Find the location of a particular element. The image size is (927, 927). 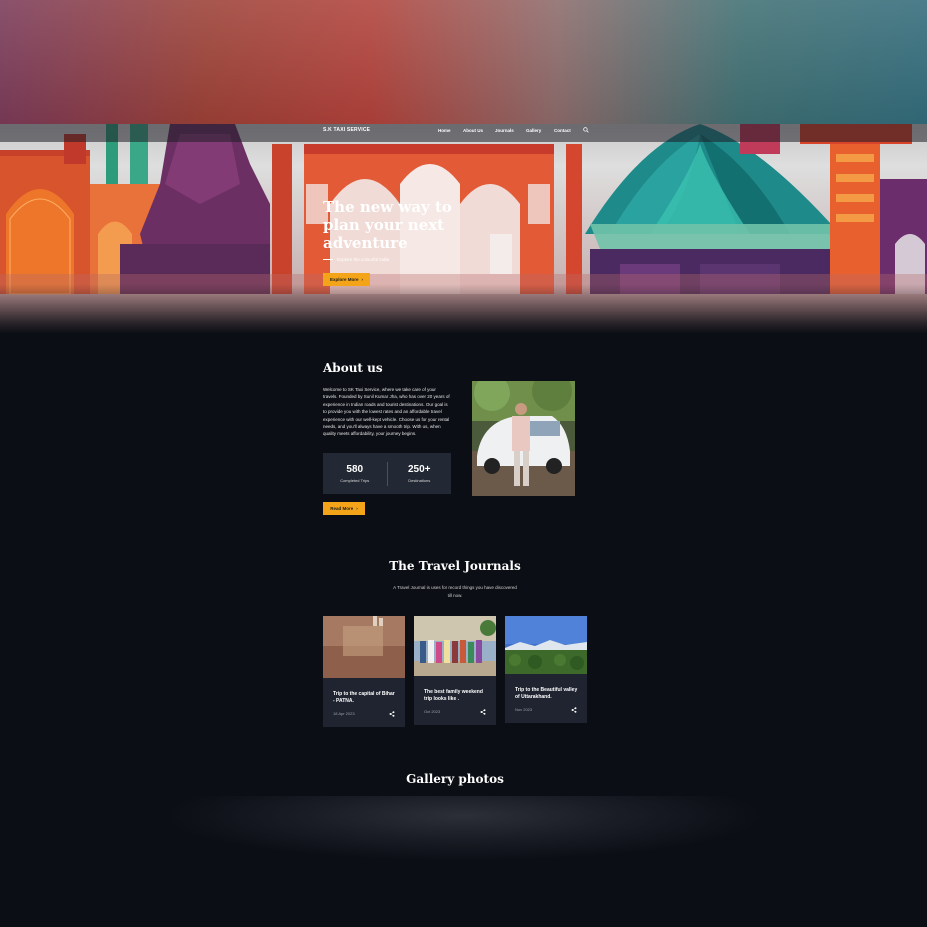

navbar is located at coordinates (463, 133).